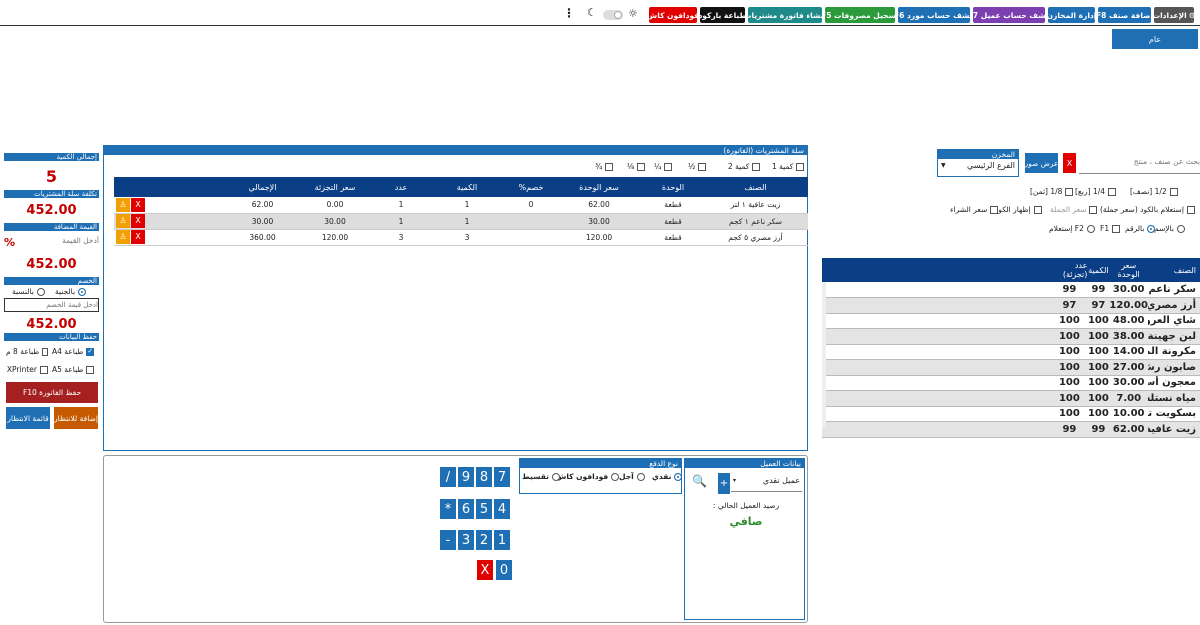  I want to click on print-barcode-button: طباعة باركود, so click(722, 15).